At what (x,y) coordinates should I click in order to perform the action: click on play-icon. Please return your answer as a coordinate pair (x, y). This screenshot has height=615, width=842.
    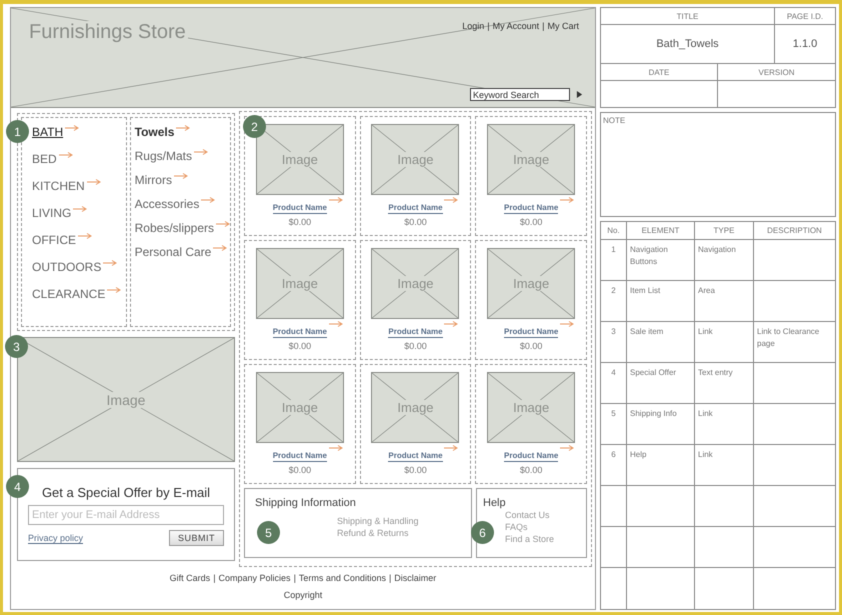
    Looking at the image, I should click on (579, 94).